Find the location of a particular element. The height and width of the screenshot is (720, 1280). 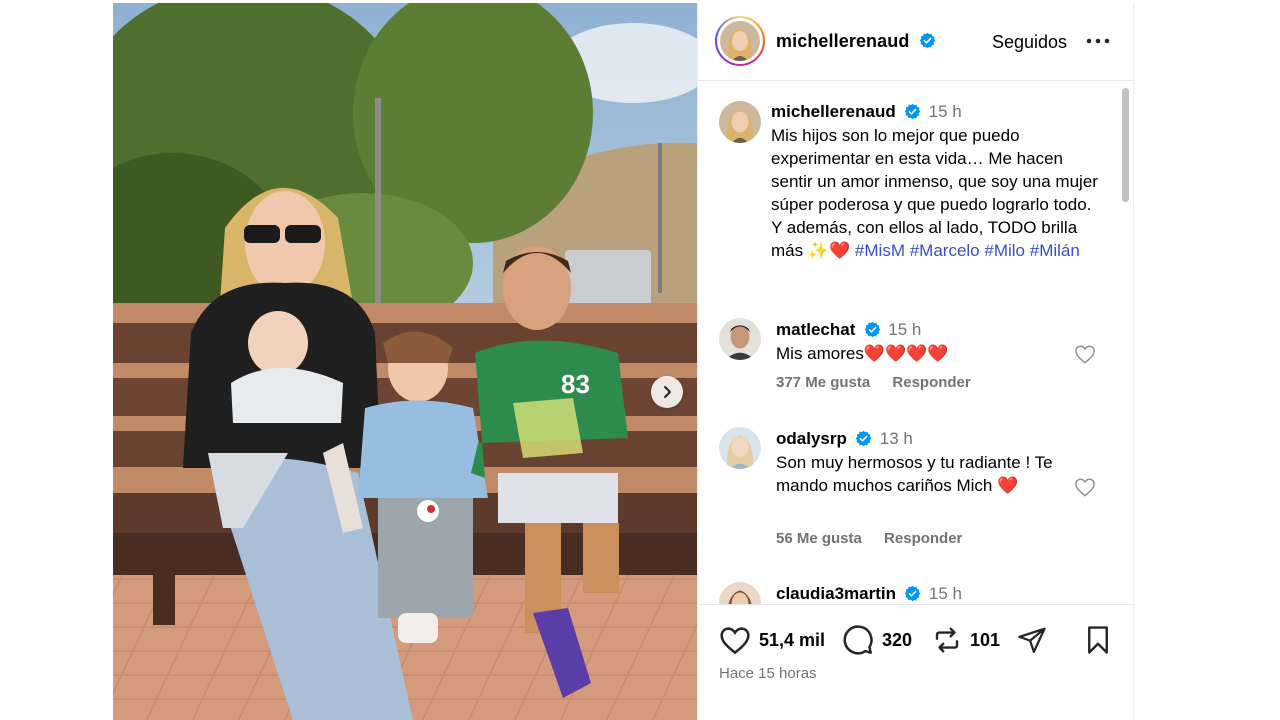

post-timestamp: Hace 15 horas is located at coordinates (768, 673).